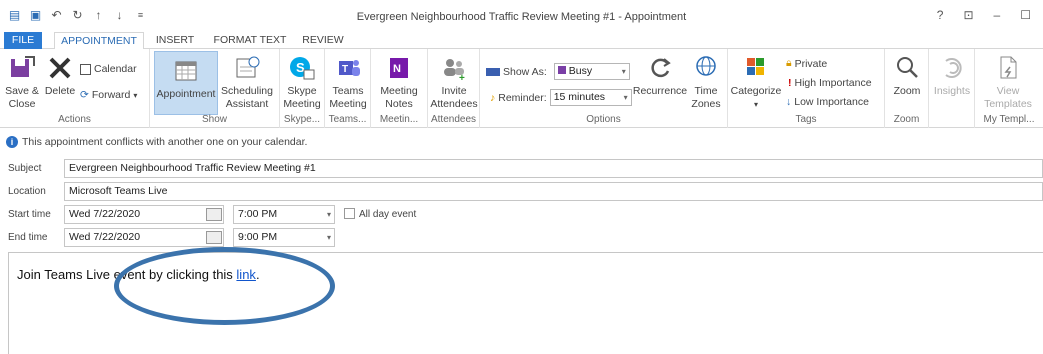  What do you see at coordinates (284, 214) in the screenshot?
I see `start-time-dropdown: 7:00 PM` at bounding box center [284, 214].